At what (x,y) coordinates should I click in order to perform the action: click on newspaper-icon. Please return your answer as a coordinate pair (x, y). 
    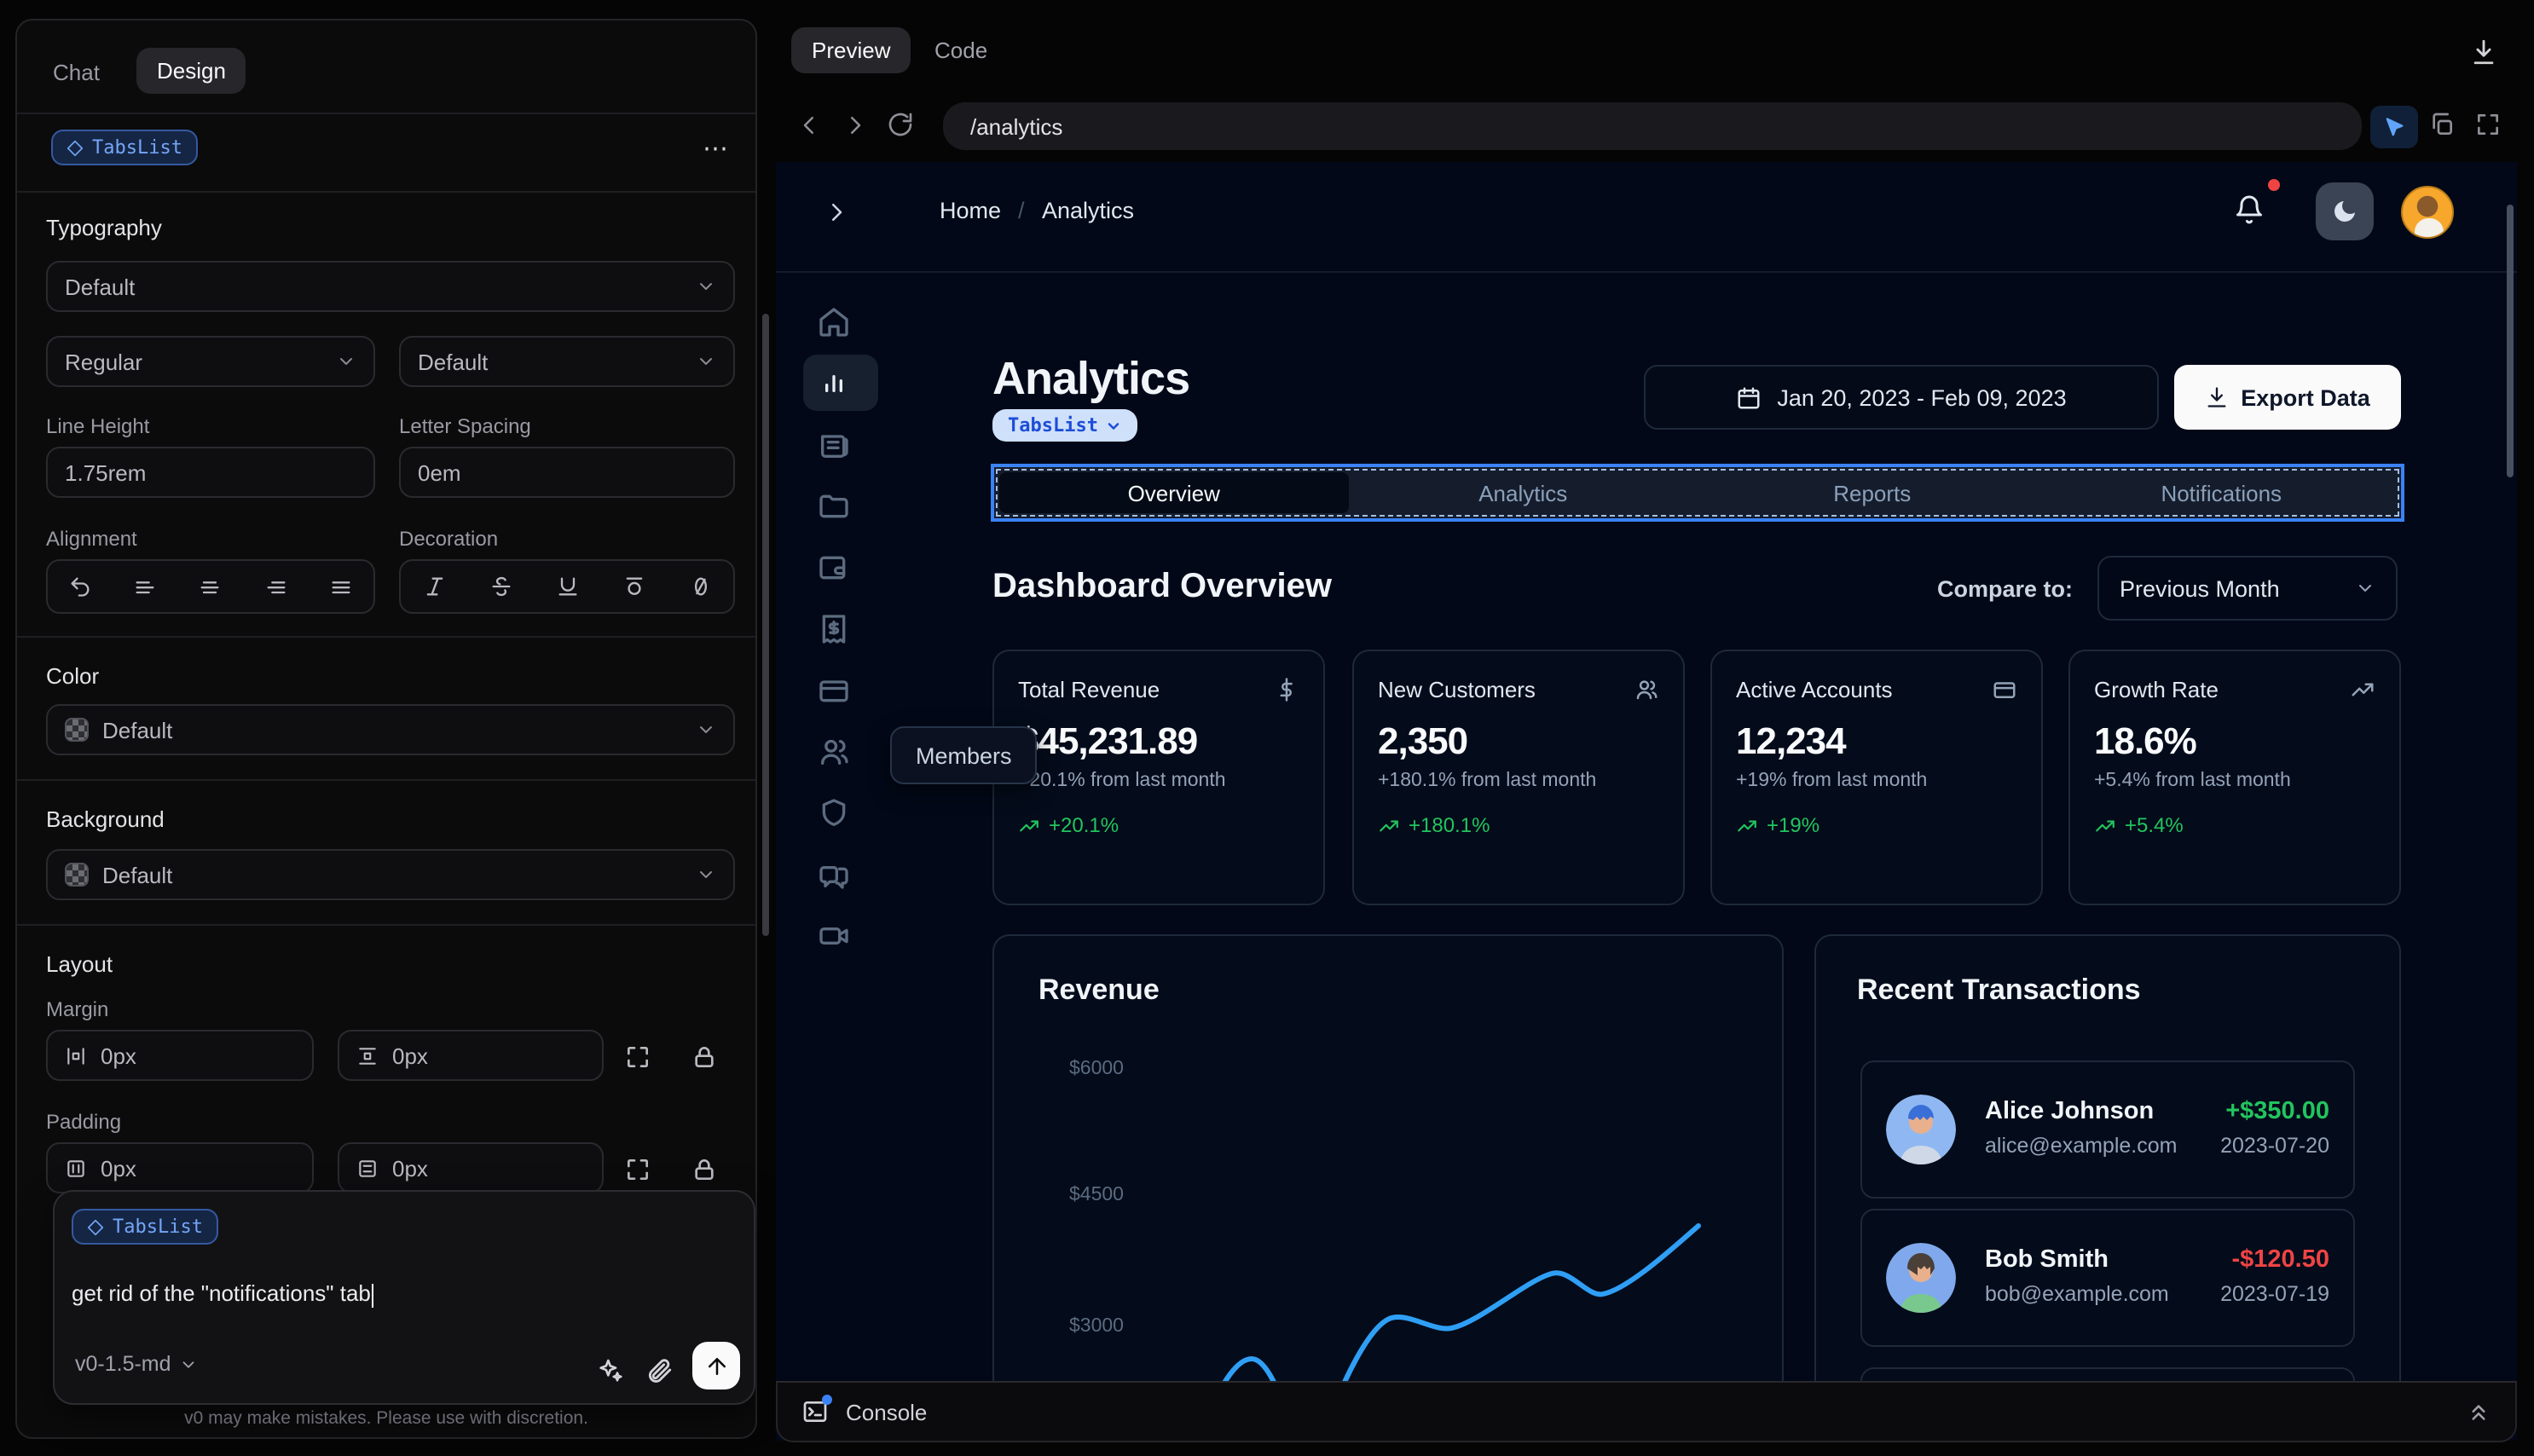
    Looking at the image, I should click on (834, 445).